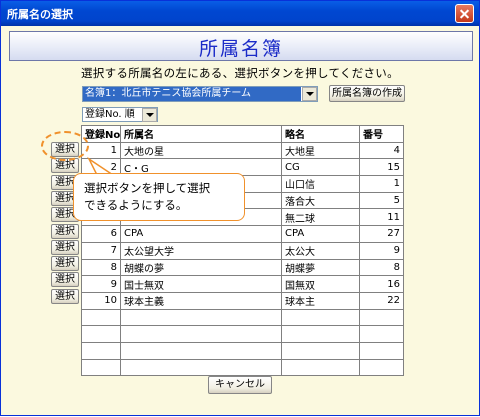 The image size is (480, 417). Describe the element at coordinates (159, 197) in the screenshot. I see `callout-tooltip: 選択ボタンを押して選択 できるようにする。` at that location.